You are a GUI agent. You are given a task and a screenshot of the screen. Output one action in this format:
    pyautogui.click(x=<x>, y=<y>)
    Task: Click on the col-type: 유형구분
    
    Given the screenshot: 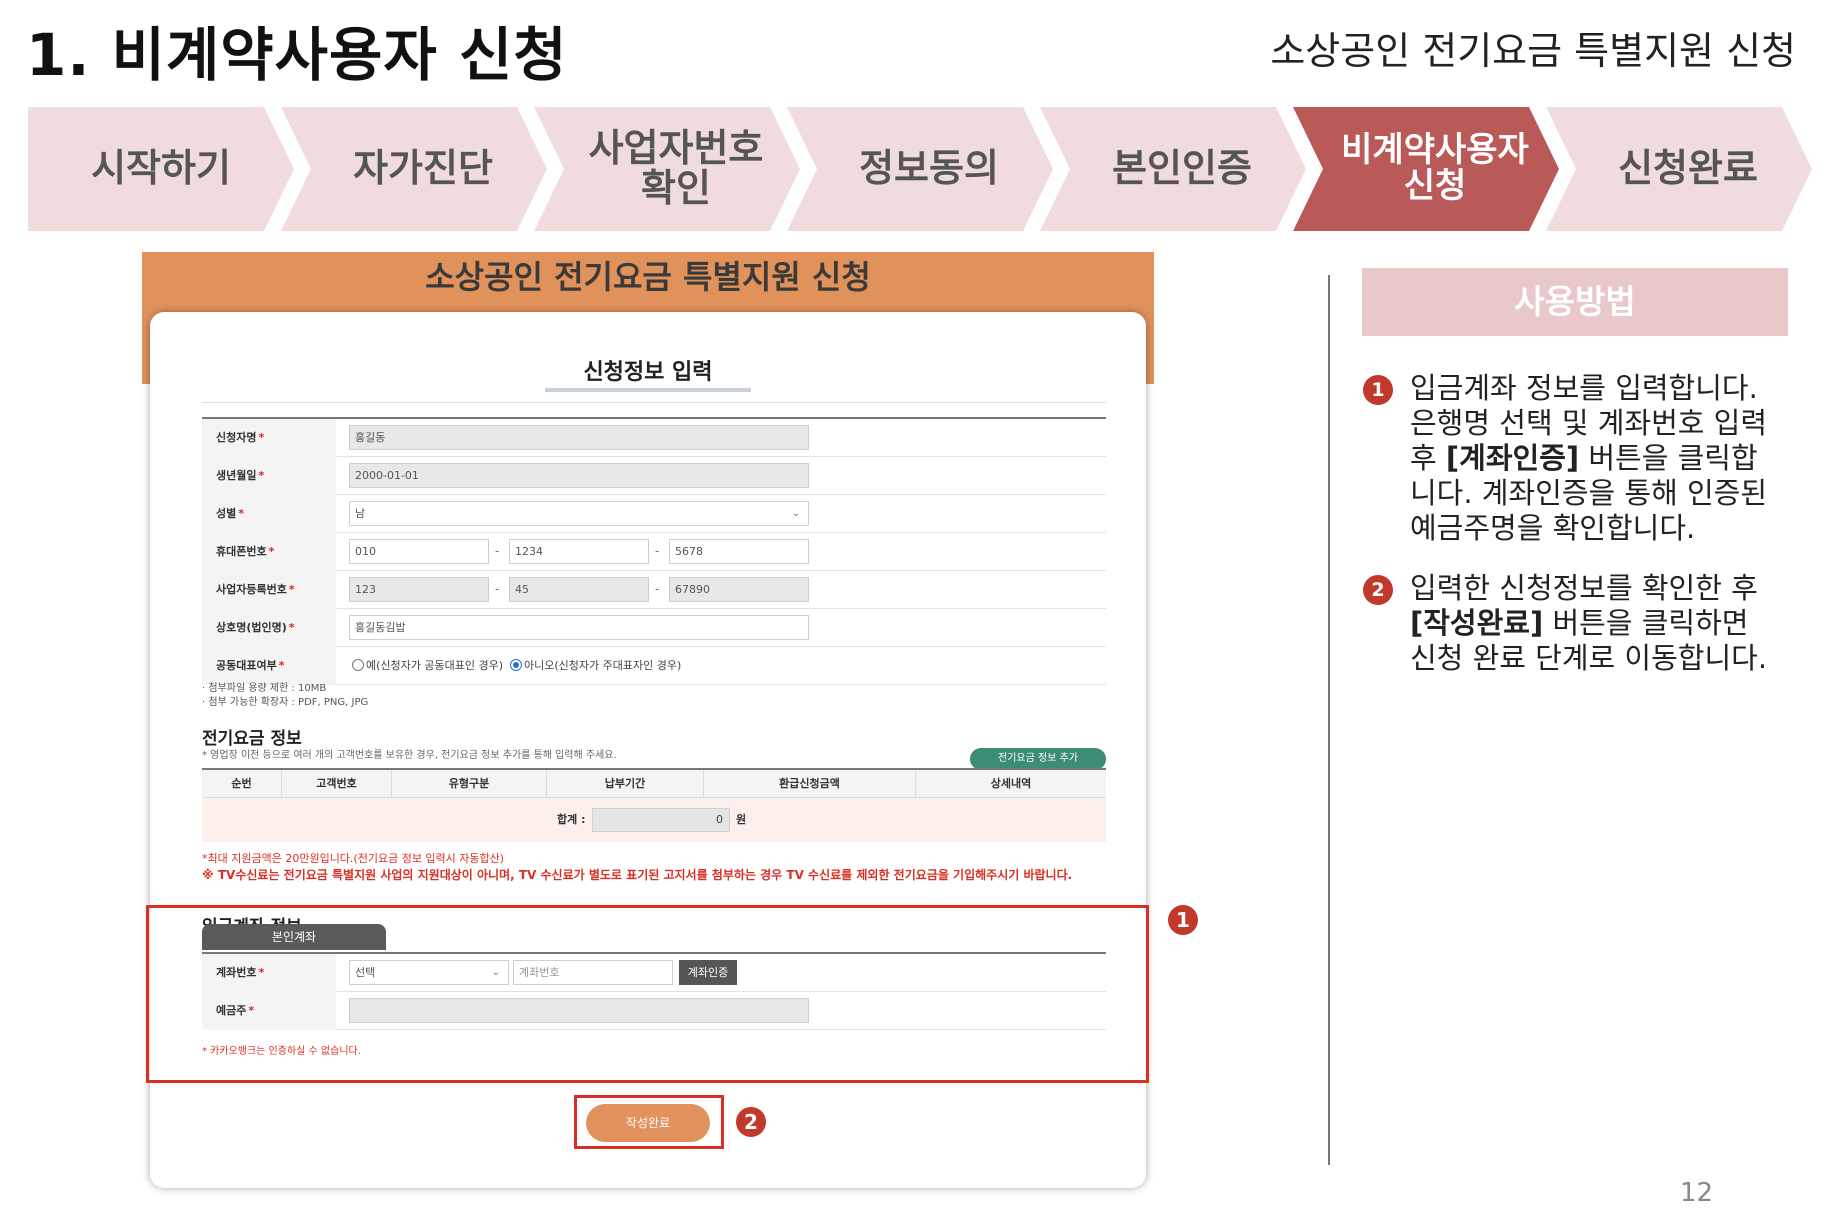 What is the action you would take?
    pyautogui.click(x=469, y=784)
    